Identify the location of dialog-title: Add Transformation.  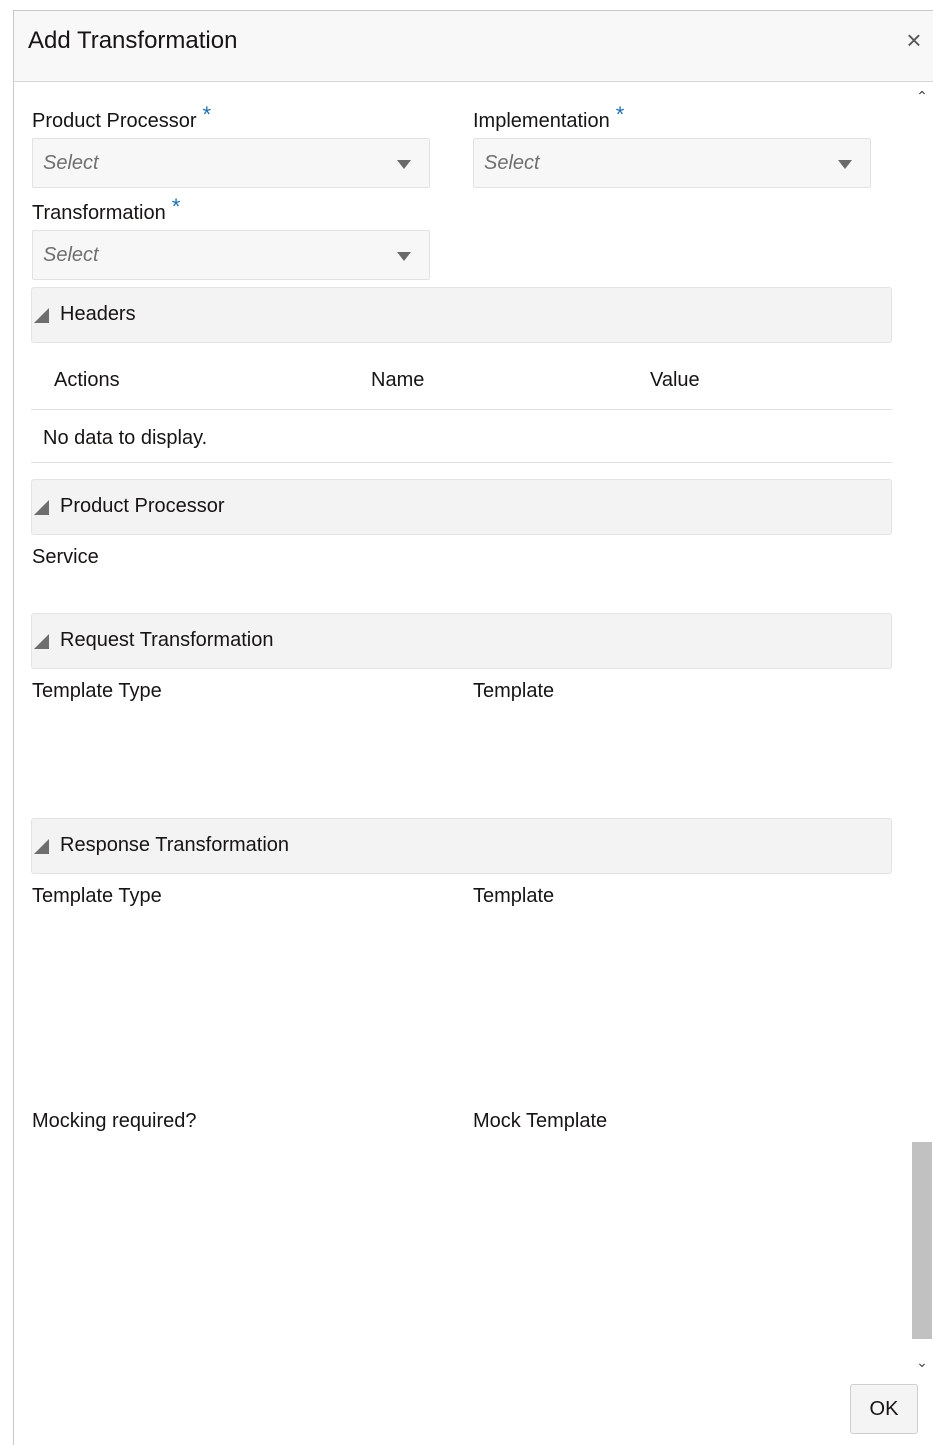
(133, 40).